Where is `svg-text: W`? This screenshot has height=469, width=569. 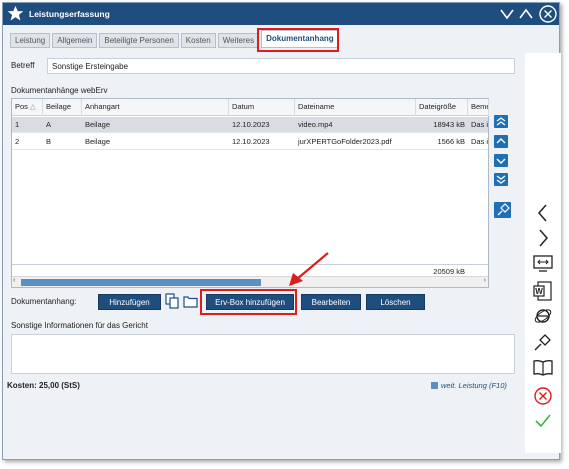
svg-text: W is located at coordinates (539, 291).